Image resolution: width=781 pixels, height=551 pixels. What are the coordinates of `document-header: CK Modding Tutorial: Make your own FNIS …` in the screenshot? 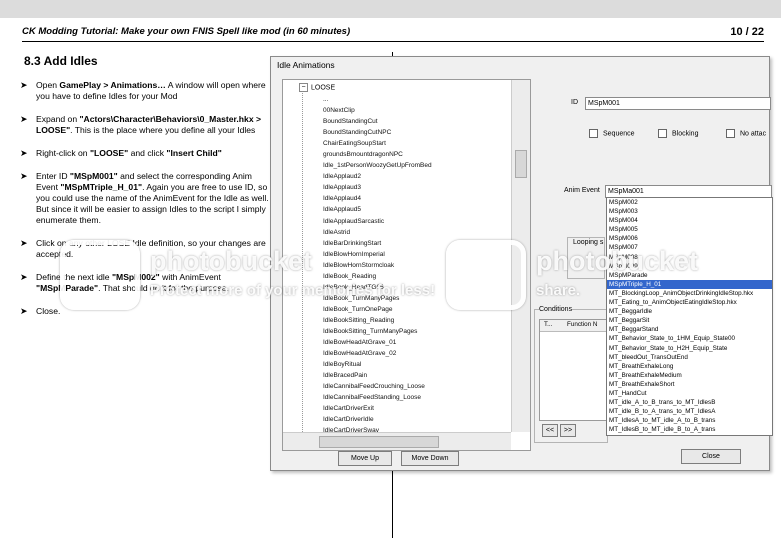 It's located at (393, 33).